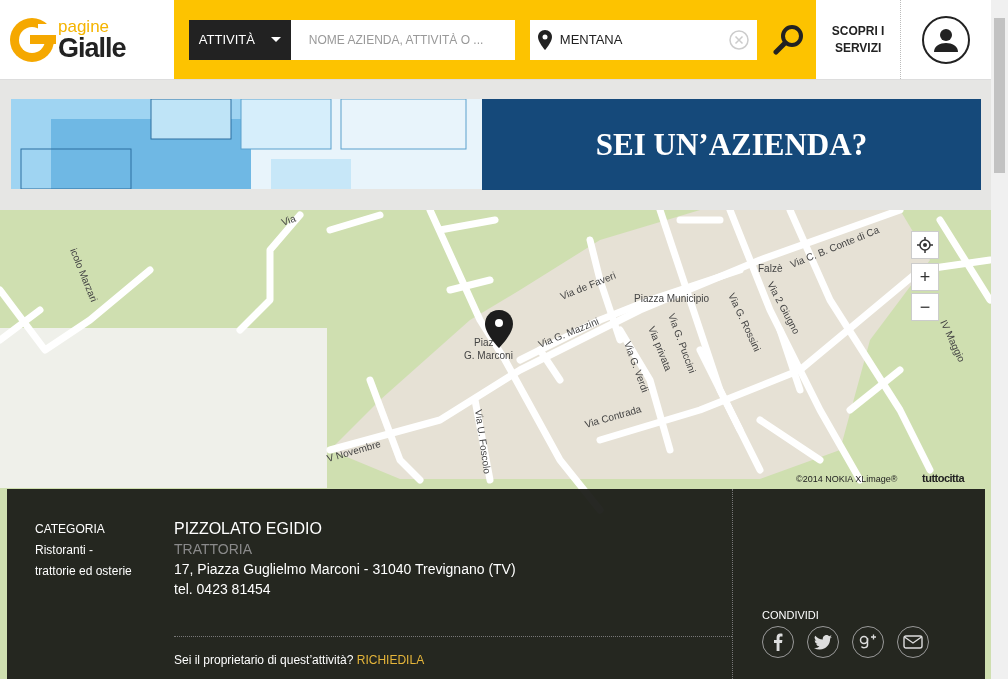 This screenshot has height=679, width=1008. What do you see at coordinates (778, 642) in the screenshot?
I see `facebook-icon` at bounding box center [778, 642].